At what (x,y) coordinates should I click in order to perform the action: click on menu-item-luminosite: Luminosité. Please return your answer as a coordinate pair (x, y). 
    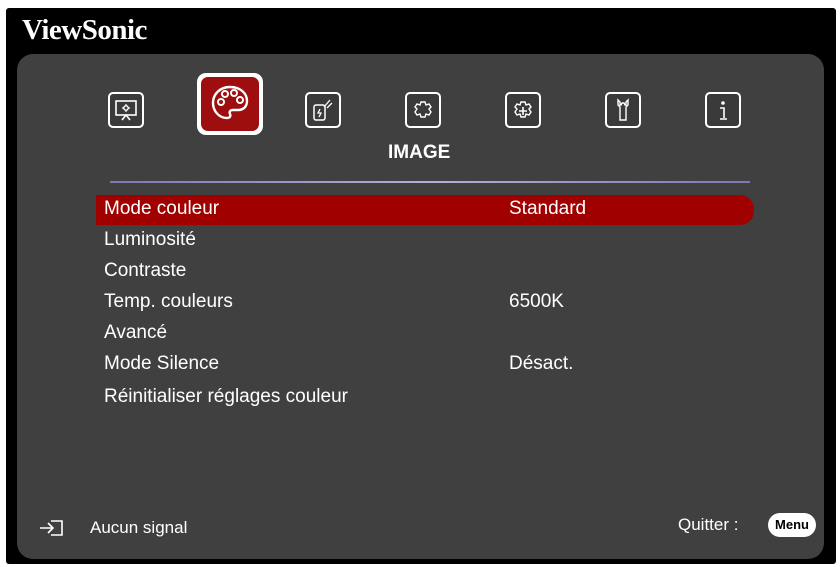
    Looking at the image, I should click on (425, 241).